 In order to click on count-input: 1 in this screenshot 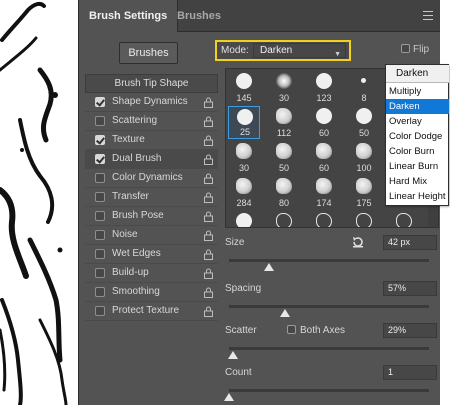, I will do `click(410, 372)`.